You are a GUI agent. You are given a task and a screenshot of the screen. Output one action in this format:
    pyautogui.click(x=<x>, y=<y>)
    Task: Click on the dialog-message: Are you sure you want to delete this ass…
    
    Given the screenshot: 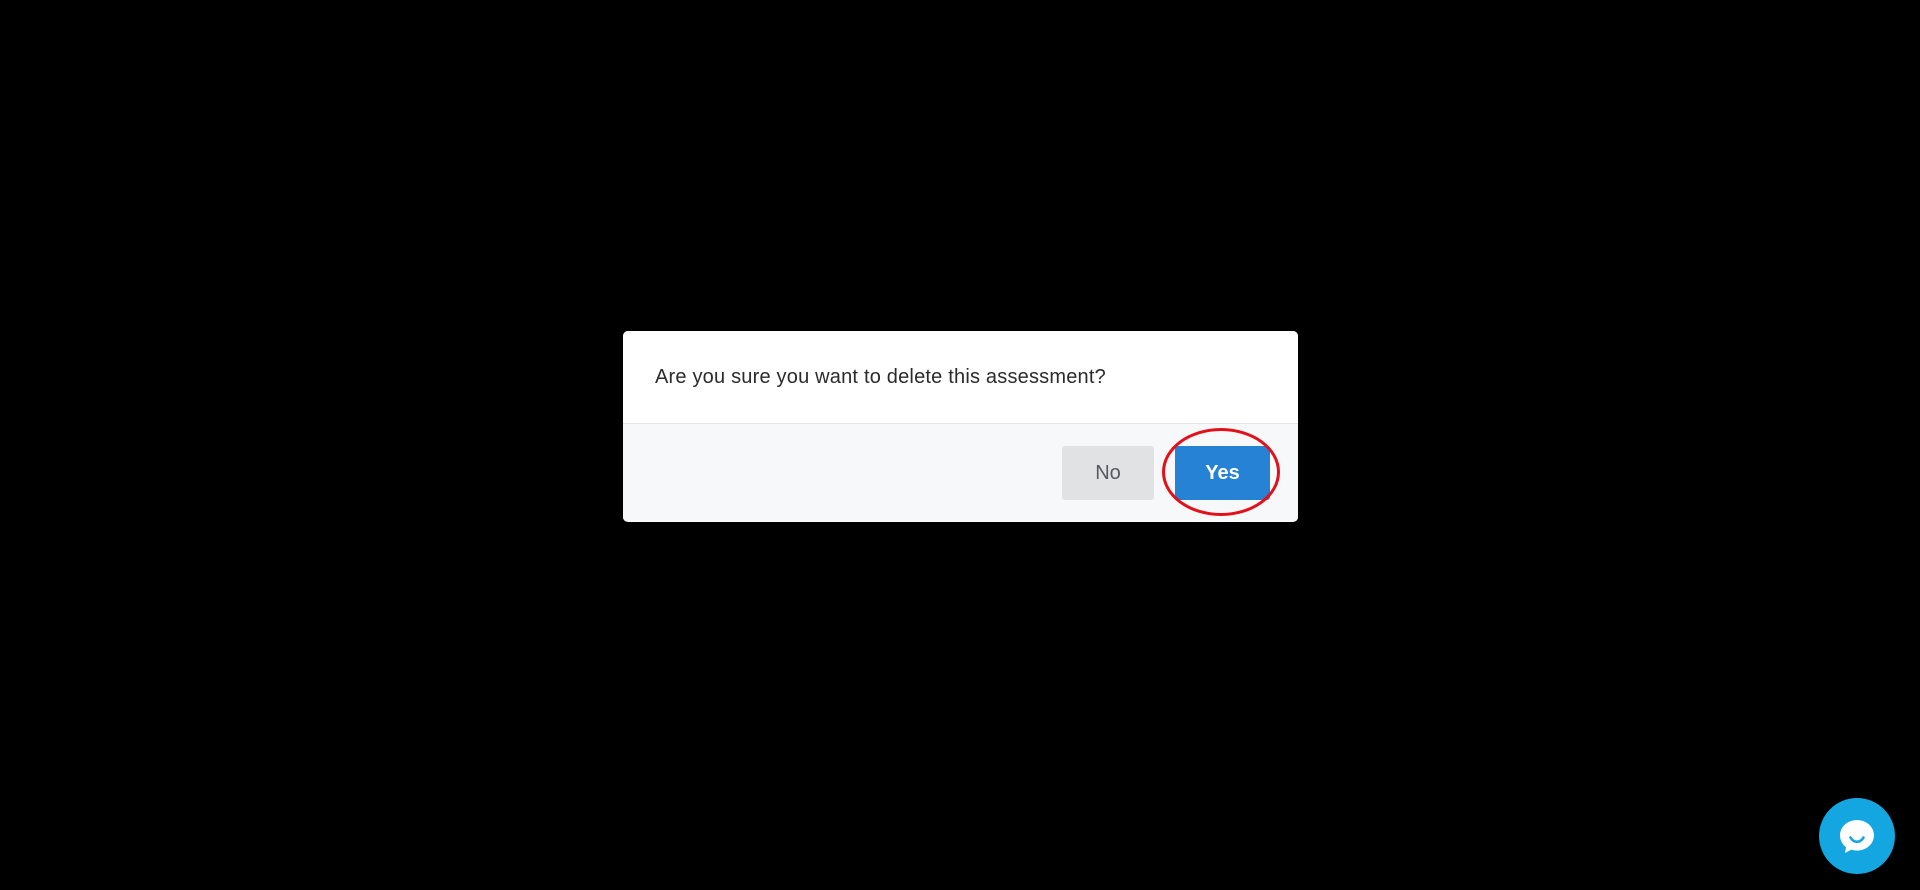 What is the action you would take?
    pyautogui.click(x=880, y=377)
    